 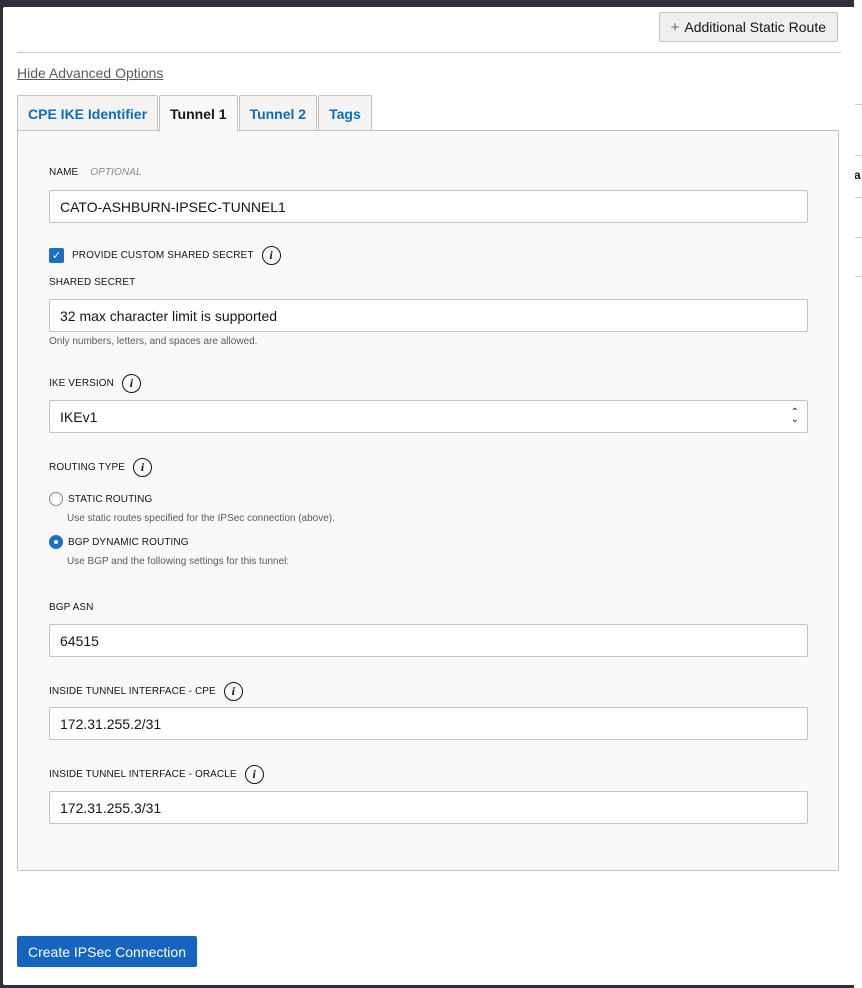 I want to click on tab-tunnel-2: Tunnel 2, so click(x=278, y=113).